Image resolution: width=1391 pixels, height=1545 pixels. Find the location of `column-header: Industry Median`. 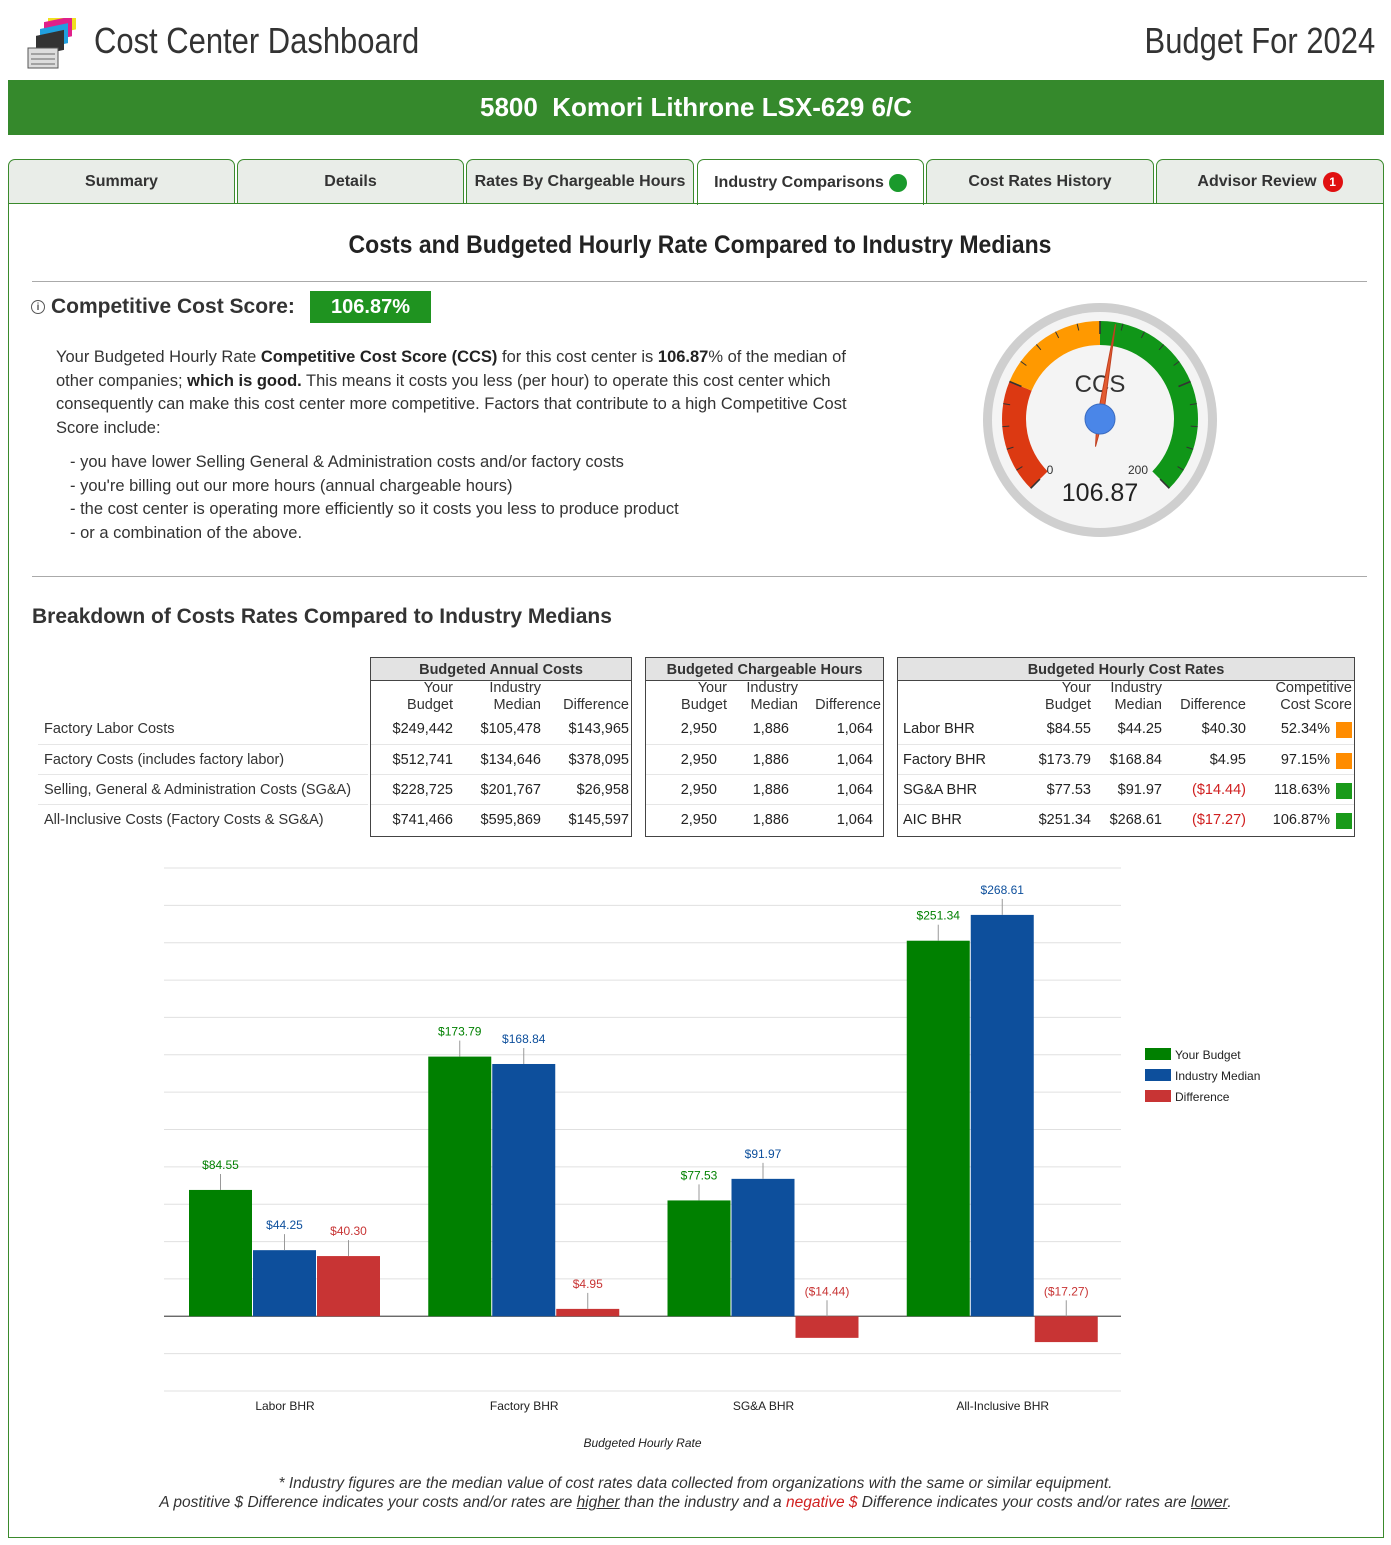

column-header: Industry Median is located at coordinates (515, 697).